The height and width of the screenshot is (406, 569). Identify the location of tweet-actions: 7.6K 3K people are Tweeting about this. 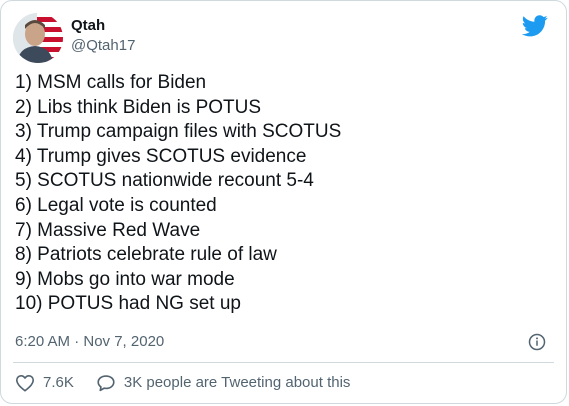
(182, 383).